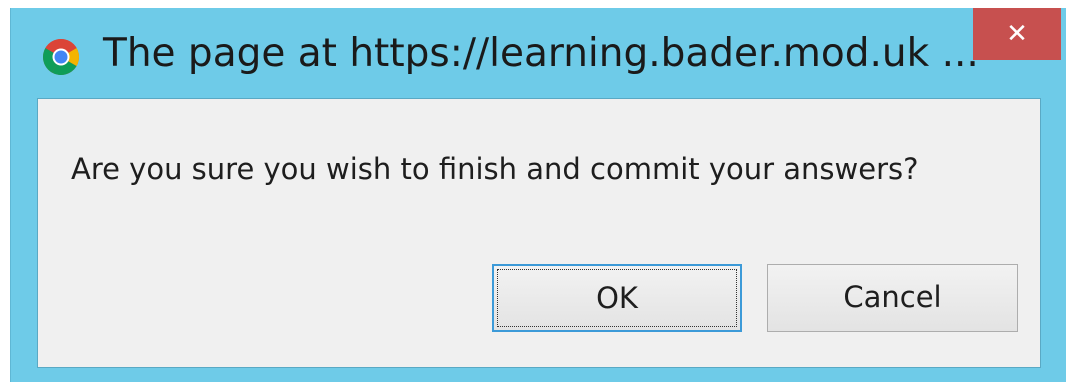 The width and height of the screenshot is (1068, 382). Describe the element at coordinates (61, 57) in the screenshot. I see `chrome-icon` at that location.